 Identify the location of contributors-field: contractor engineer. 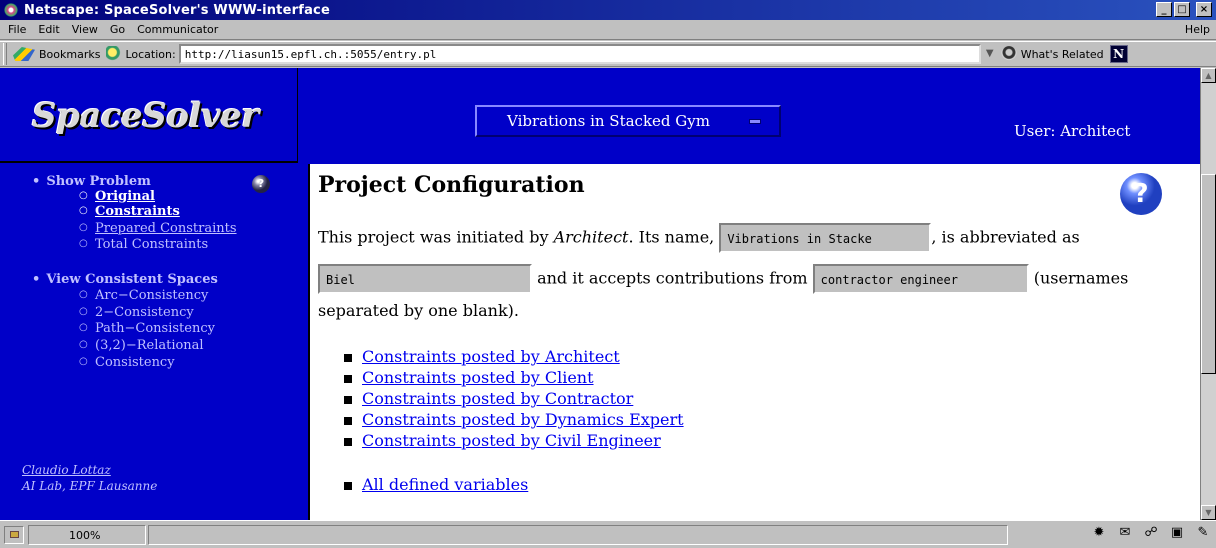
(920, 279).